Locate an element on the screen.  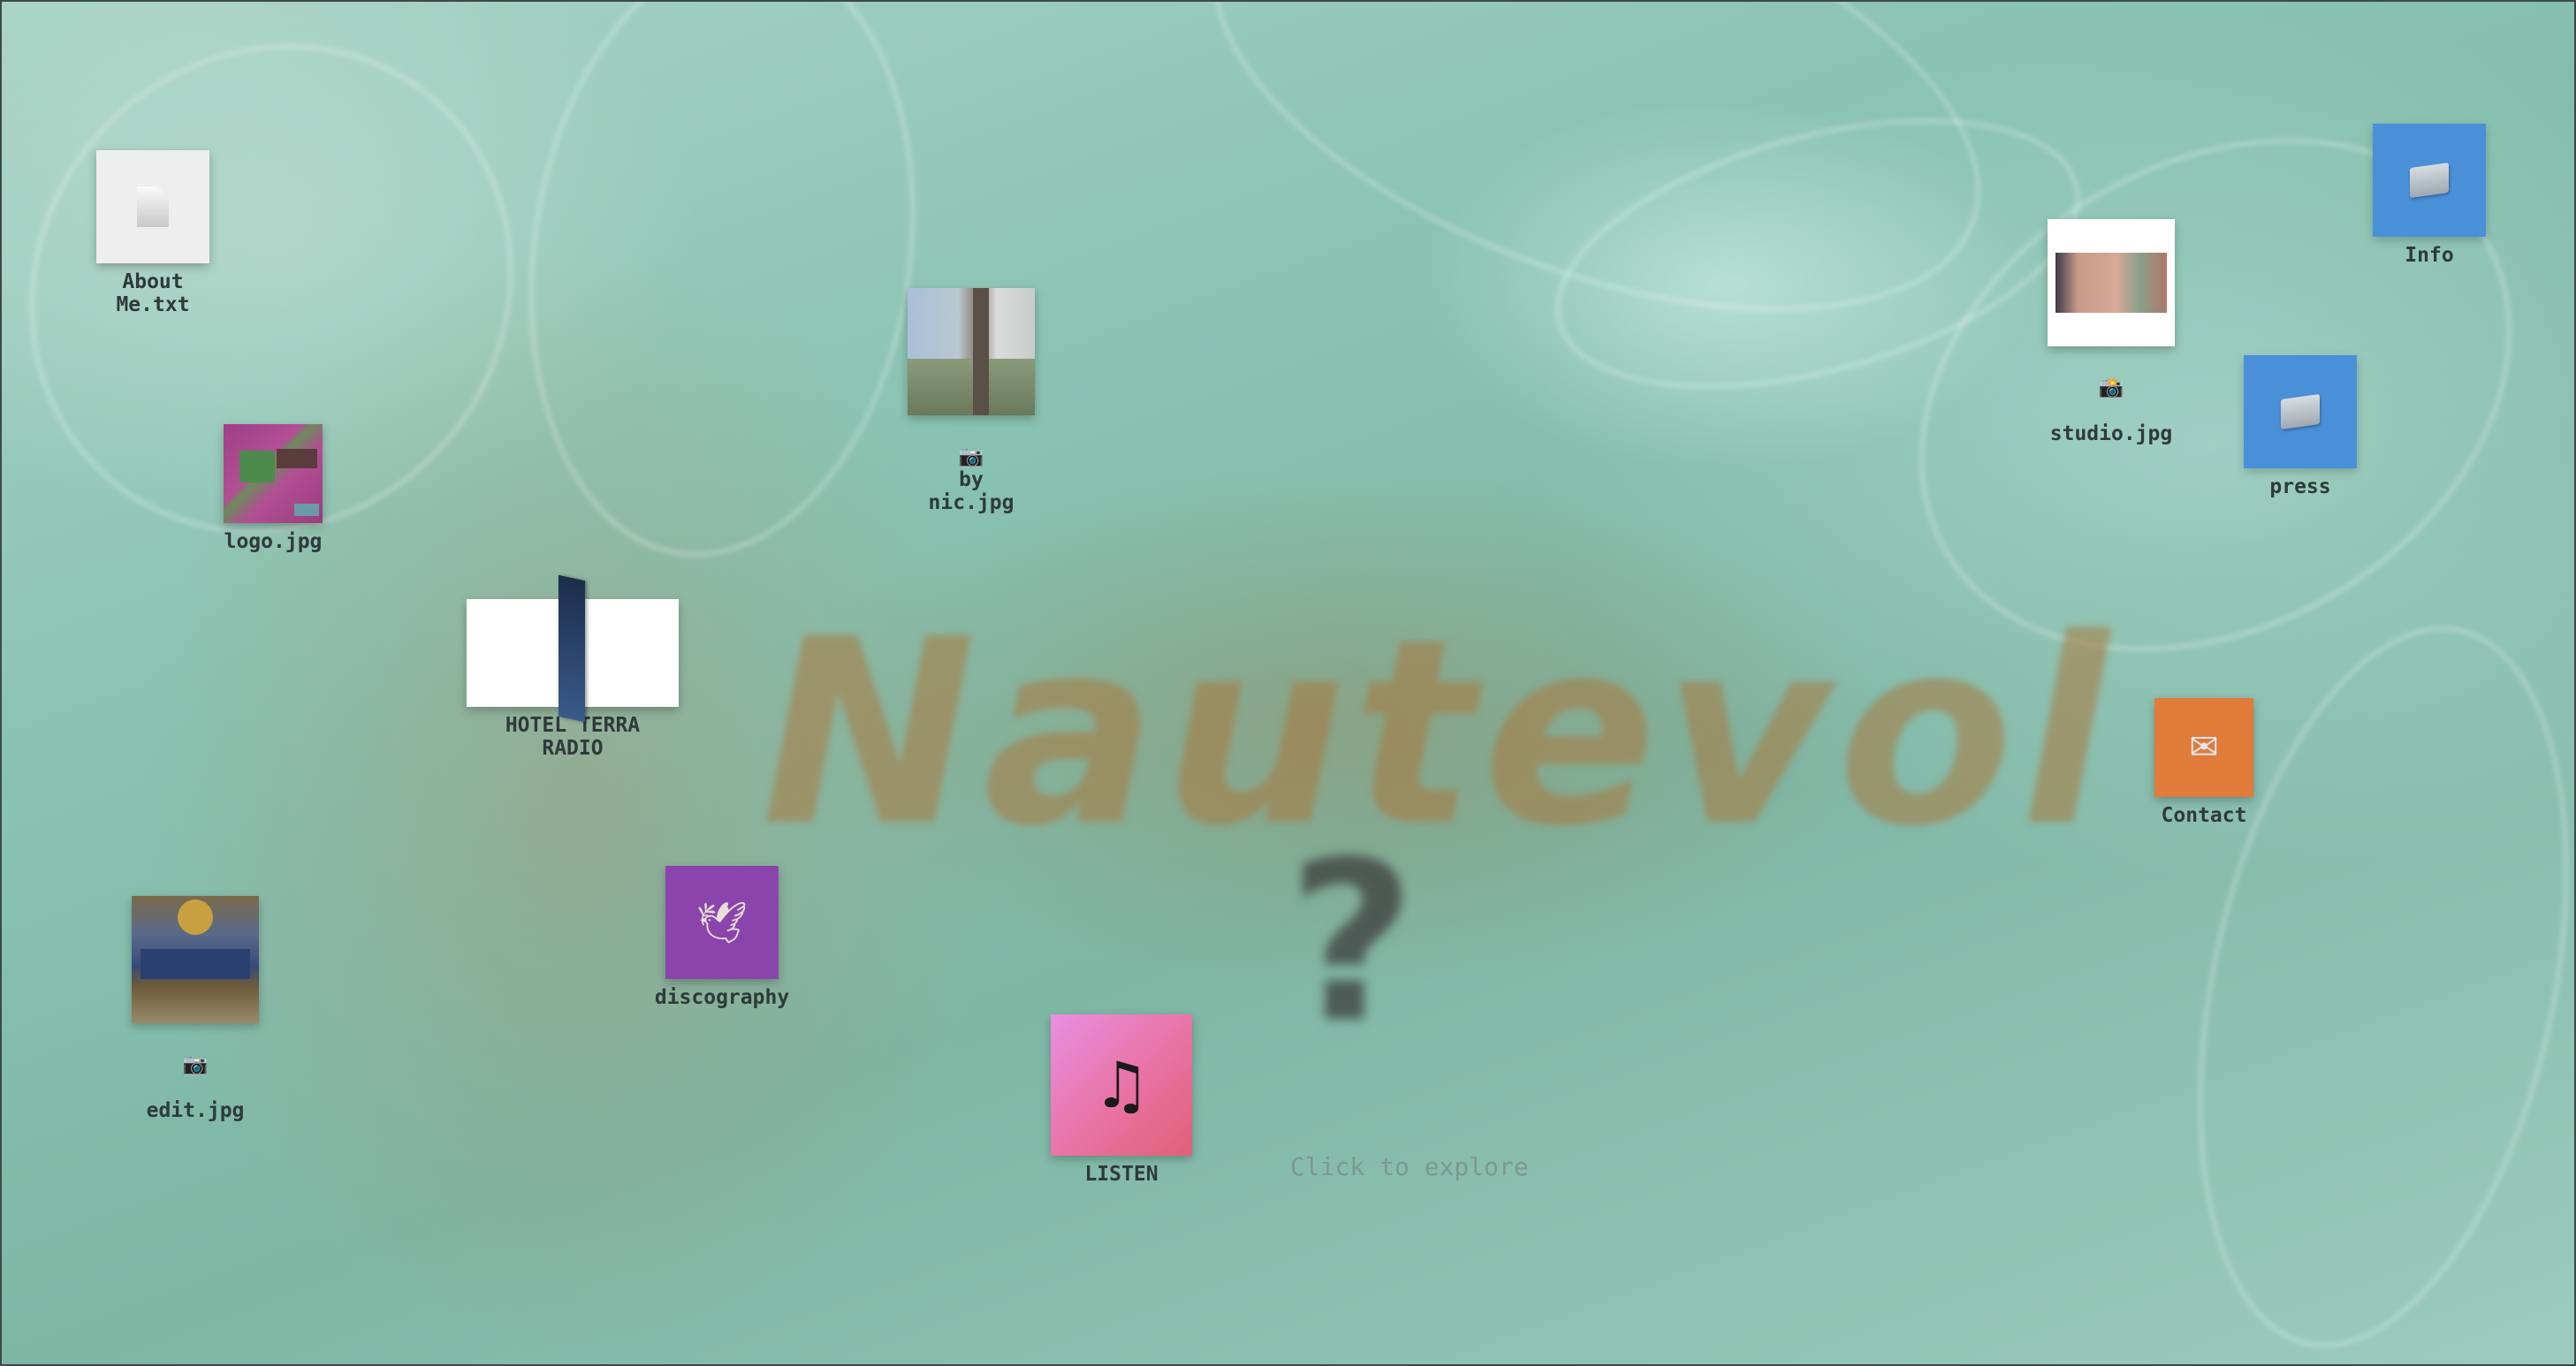
press-label: press is located at coordinates (2300, 487).